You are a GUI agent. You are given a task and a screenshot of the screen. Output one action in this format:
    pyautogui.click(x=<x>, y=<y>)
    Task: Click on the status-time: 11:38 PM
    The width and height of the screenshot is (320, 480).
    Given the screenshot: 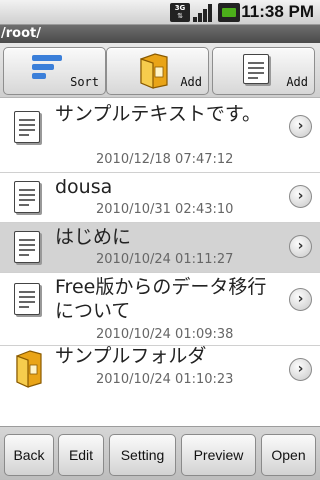 What is the action you would take?
    pyautogui.click(x=277, y=11)
    